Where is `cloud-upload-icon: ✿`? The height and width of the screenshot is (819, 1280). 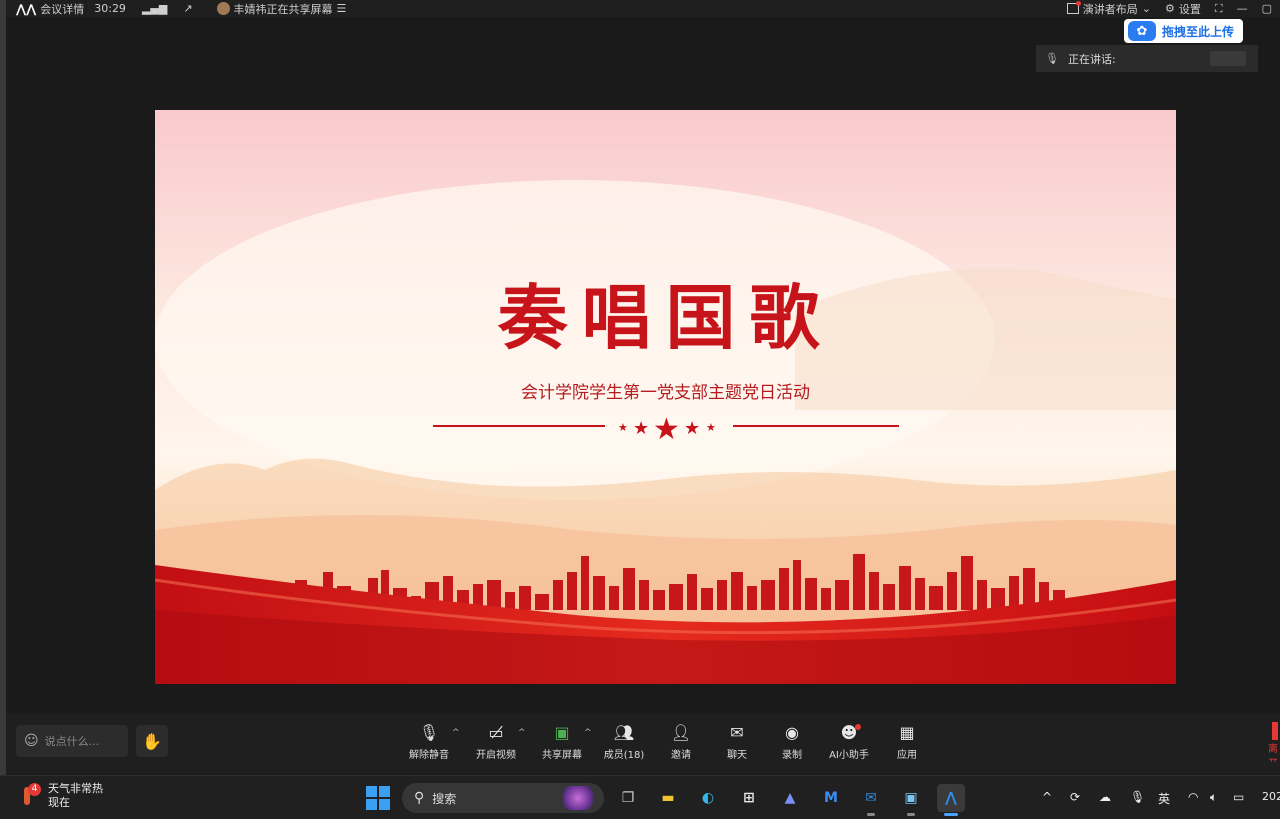
cloud-upload-icon: ✿ is located at coordinates (1142, 31).